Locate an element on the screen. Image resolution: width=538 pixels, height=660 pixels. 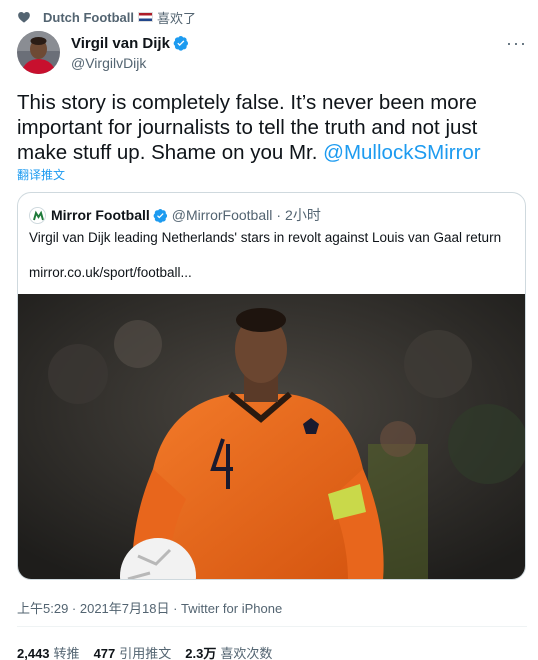
tweet-meta: 上午5:29 · 2021年7月18日 · Twitter for iPhone is located at coordinates (149, 607).